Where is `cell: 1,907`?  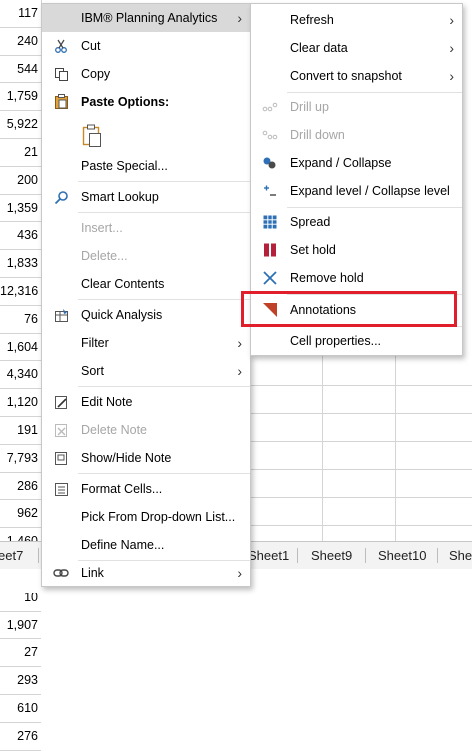 cell: 1,907 is located at coordinates (20, 626).